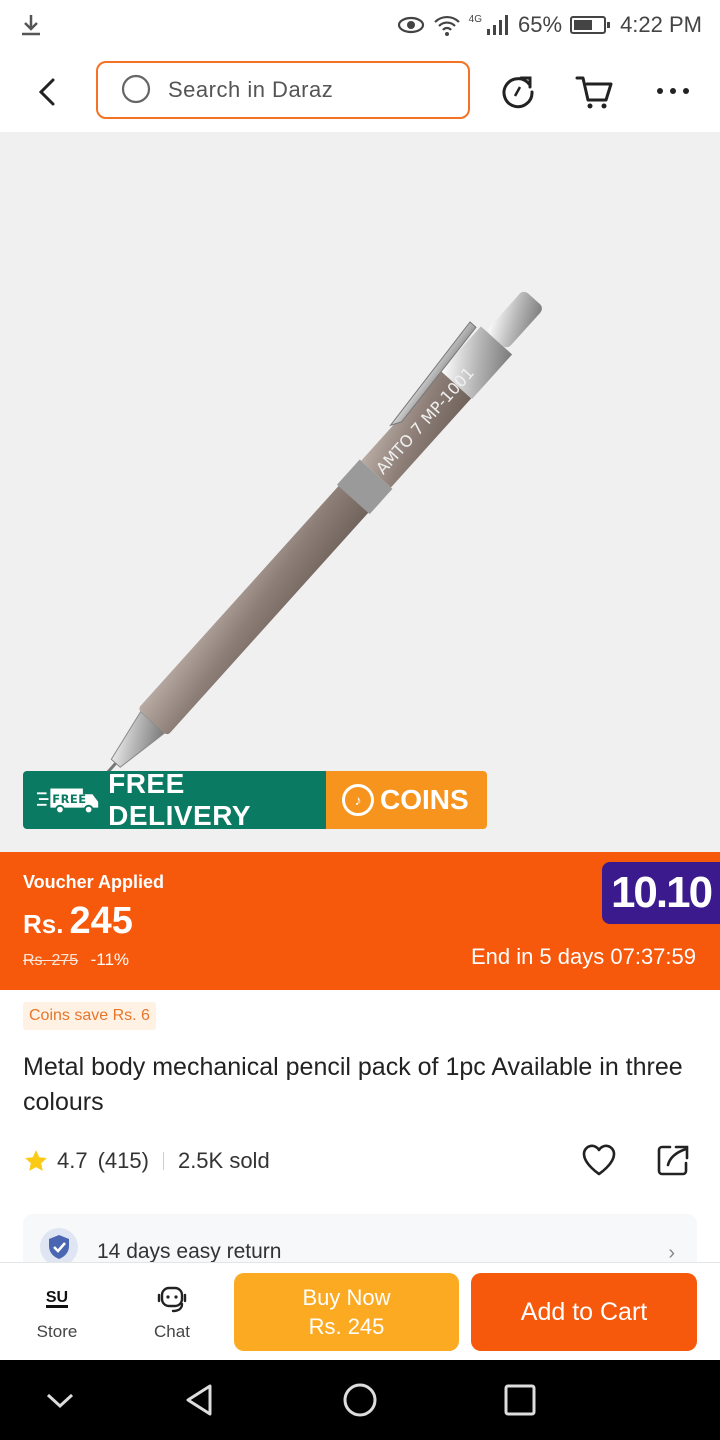 Image resolution: width=720 pixels, height=1440 pixels. I want to click on delivery-coins-badge: FREE FREE DELIVERY ♪ COINS, so click(255, 800).